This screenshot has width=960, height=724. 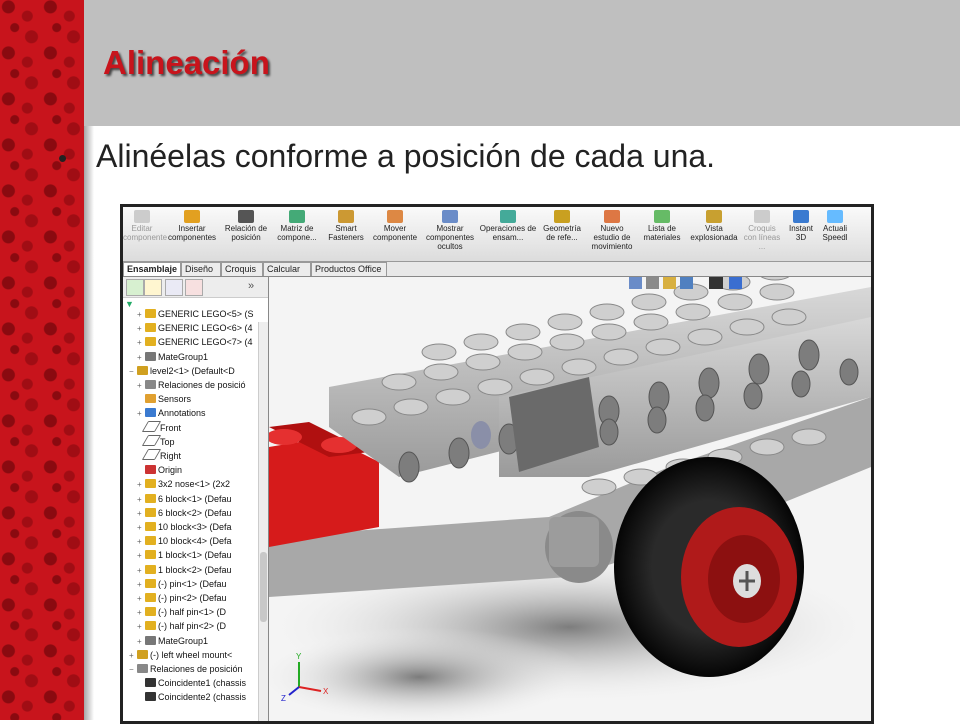 I want to click on tree-item-label: (-) left wheel mount<, so click(x=191, y=654).